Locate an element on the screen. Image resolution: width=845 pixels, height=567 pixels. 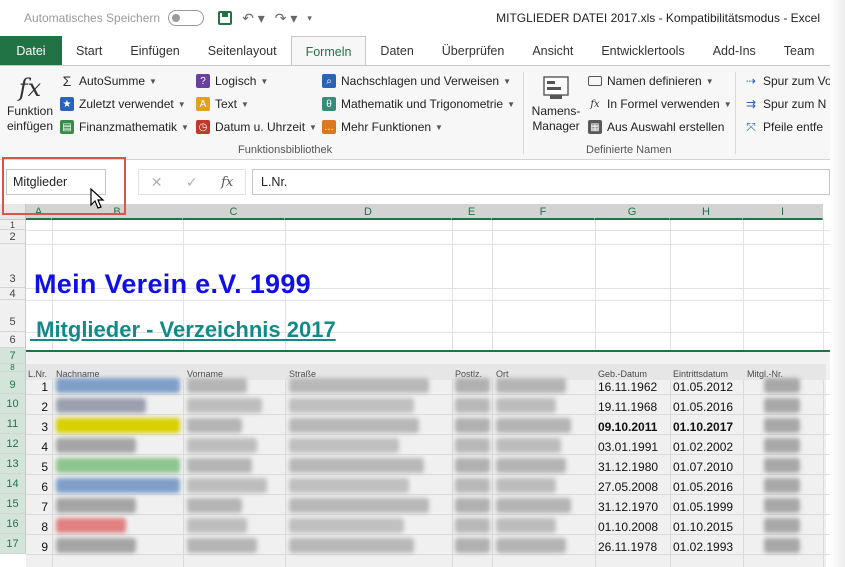
undo-icon: ↶ ▾ is located at coordinates (253, 18).